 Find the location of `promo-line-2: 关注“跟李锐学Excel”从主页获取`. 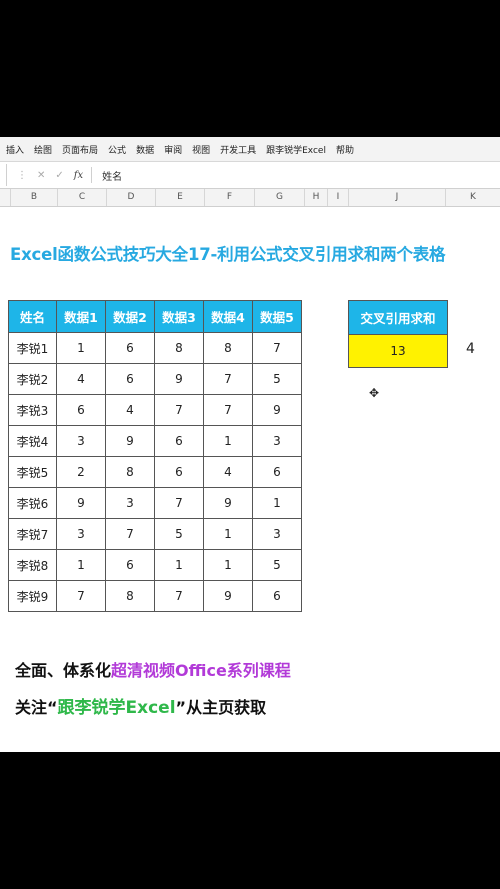

promo-line-2: 关注“跟李锐学Excel”从主页获取 is located at coordinates (140, 705).